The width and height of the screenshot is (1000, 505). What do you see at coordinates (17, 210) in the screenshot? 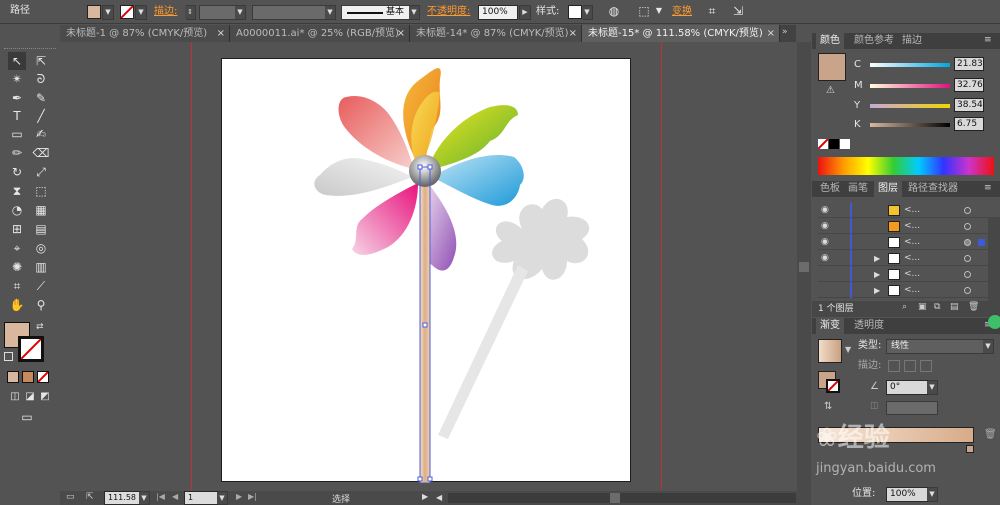
I see `shape-builder-tool-icon: ◔` at bounding box center [17, 210].